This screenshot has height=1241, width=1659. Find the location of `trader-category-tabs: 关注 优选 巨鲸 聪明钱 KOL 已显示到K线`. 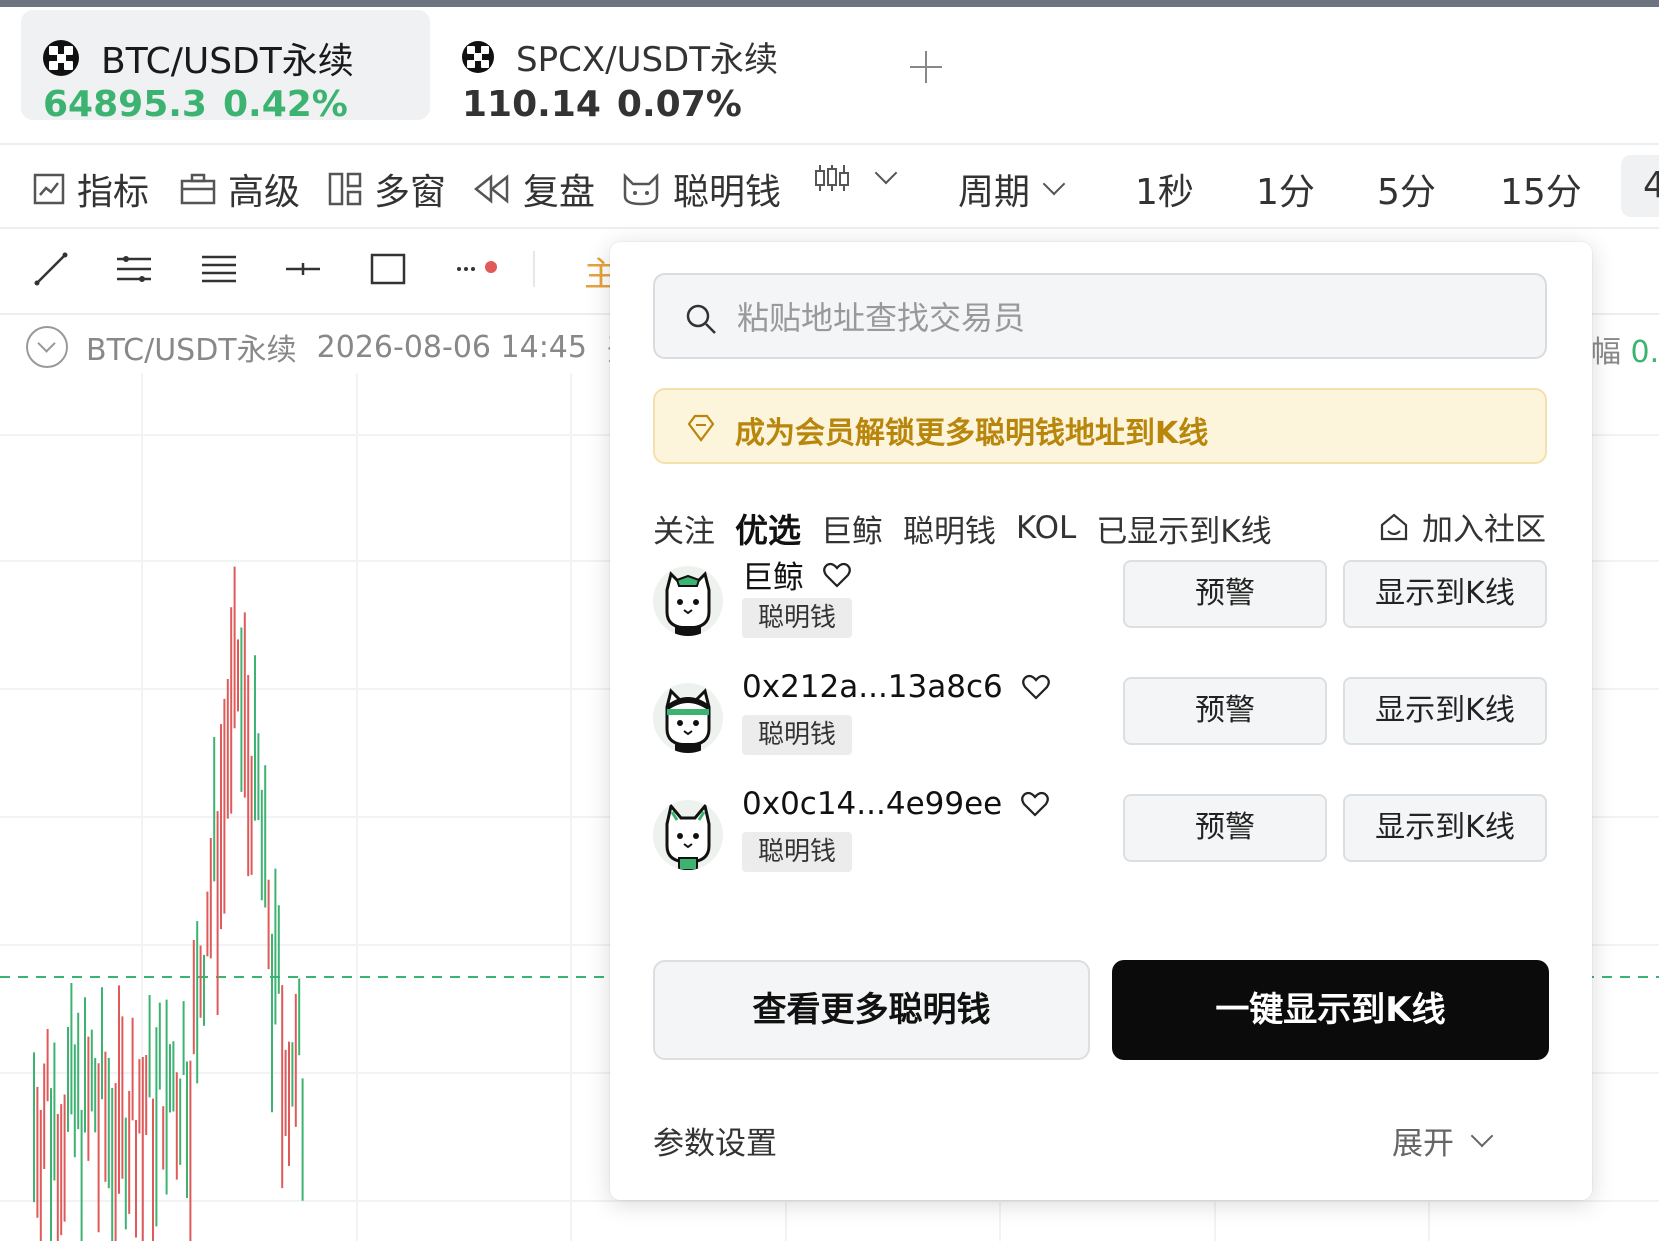

trader-category-tabs: 关注 优选 巨鲸 聪明钱 KOL 已显示到K线 is located at coordinates (972, 528).